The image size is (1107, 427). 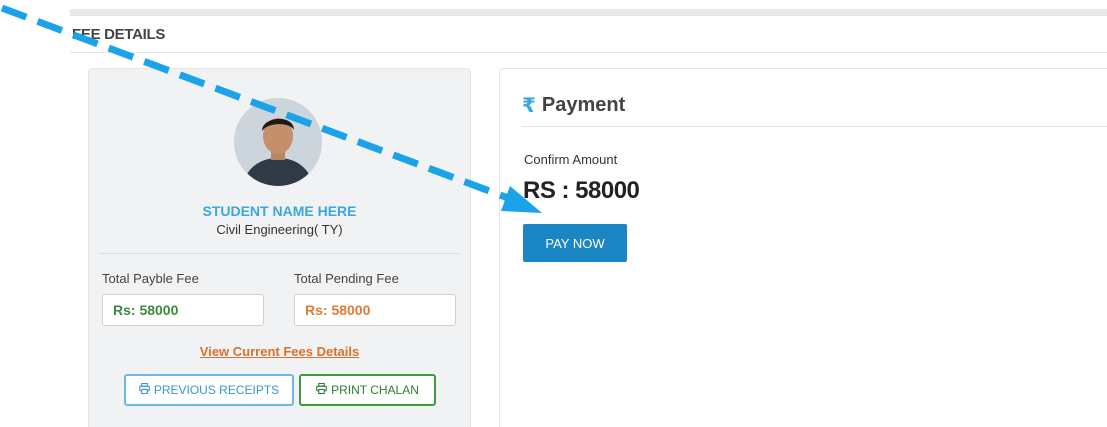 I want to click on previous-receipts-button: PREVIOUS RECEIPTS, so click(x=209, y=390).